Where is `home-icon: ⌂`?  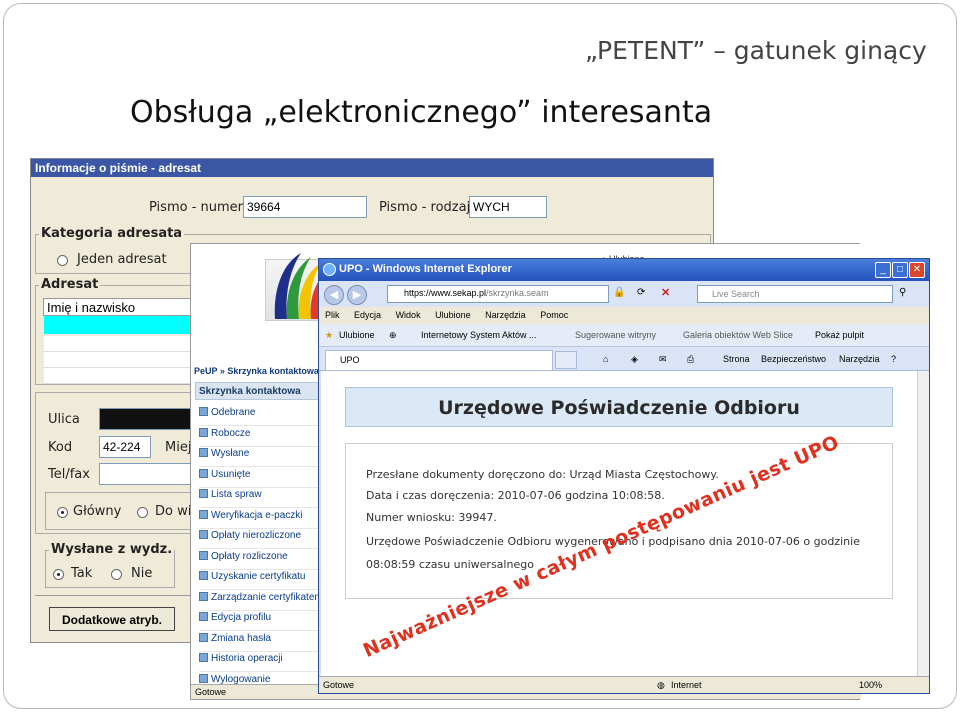 home-icon: ⌂ is located at coordinates (605, 359).